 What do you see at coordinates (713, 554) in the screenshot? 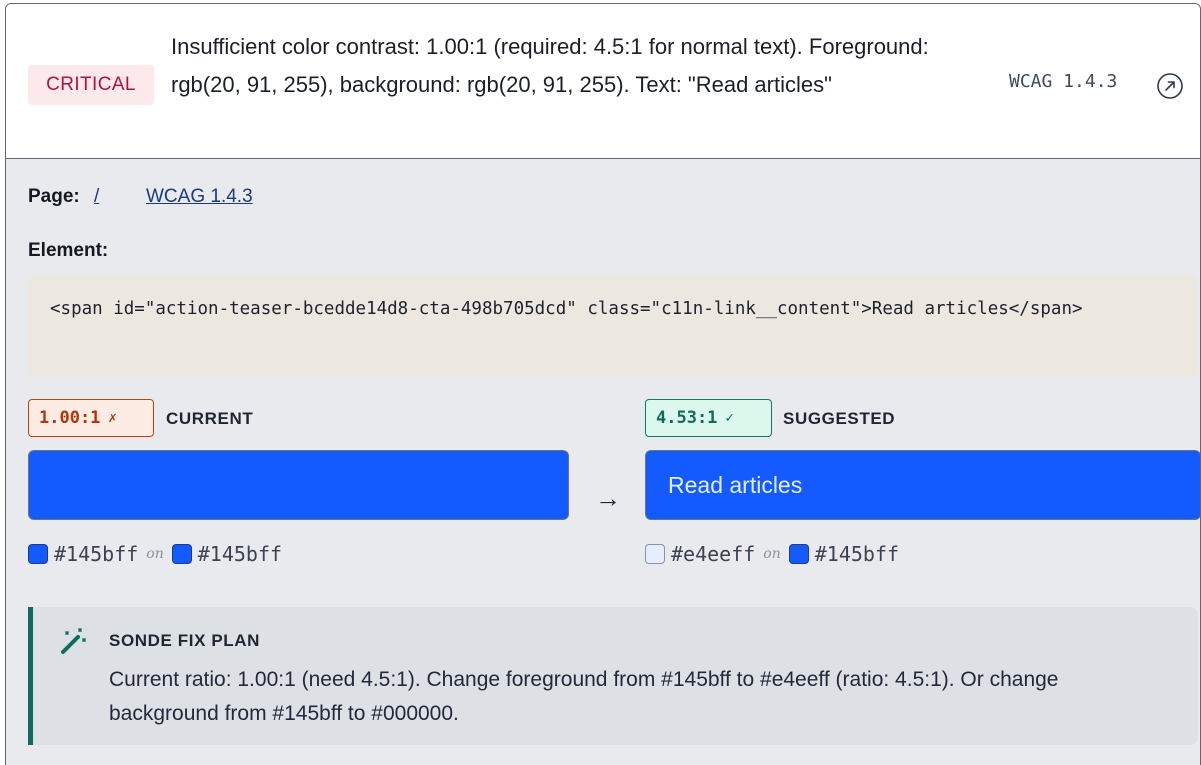
I see `suggested-fg-hex: #e4eeff` at bounding box center [713, 554].